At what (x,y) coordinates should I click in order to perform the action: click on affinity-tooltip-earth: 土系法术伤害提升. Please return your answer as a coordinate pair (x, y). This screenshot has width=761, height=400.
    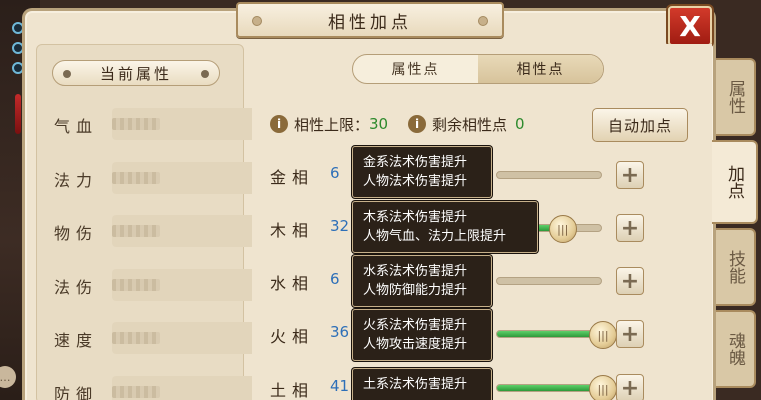
    Looking at the image, I should click on (422, 384).